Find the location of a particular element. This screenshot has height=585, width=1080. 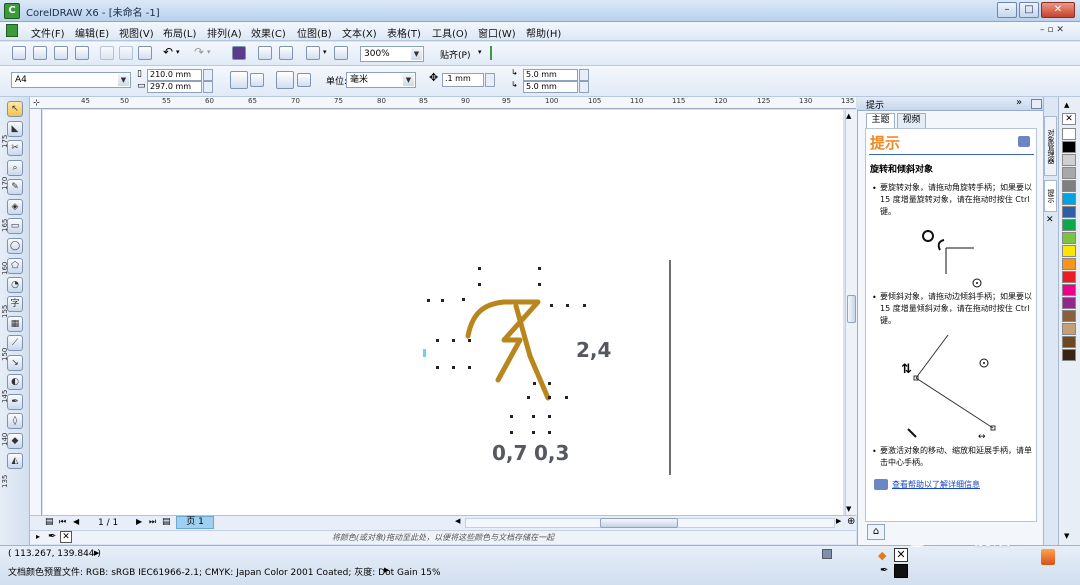

polygon-tool-icon: ⬠ is located at coordinates (15, 266).